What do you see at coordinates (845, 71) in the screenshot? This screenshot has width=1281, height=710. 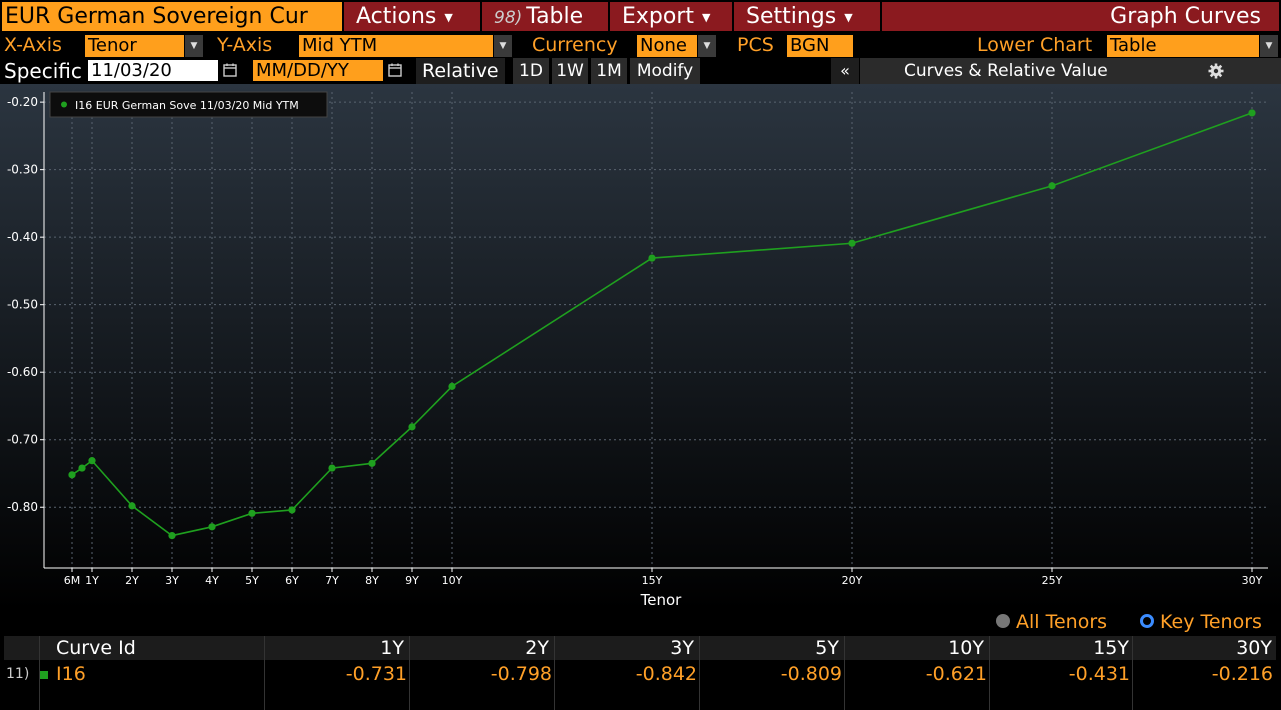 I see `collapse-panel-button: «` at bounding box center [845, 71].